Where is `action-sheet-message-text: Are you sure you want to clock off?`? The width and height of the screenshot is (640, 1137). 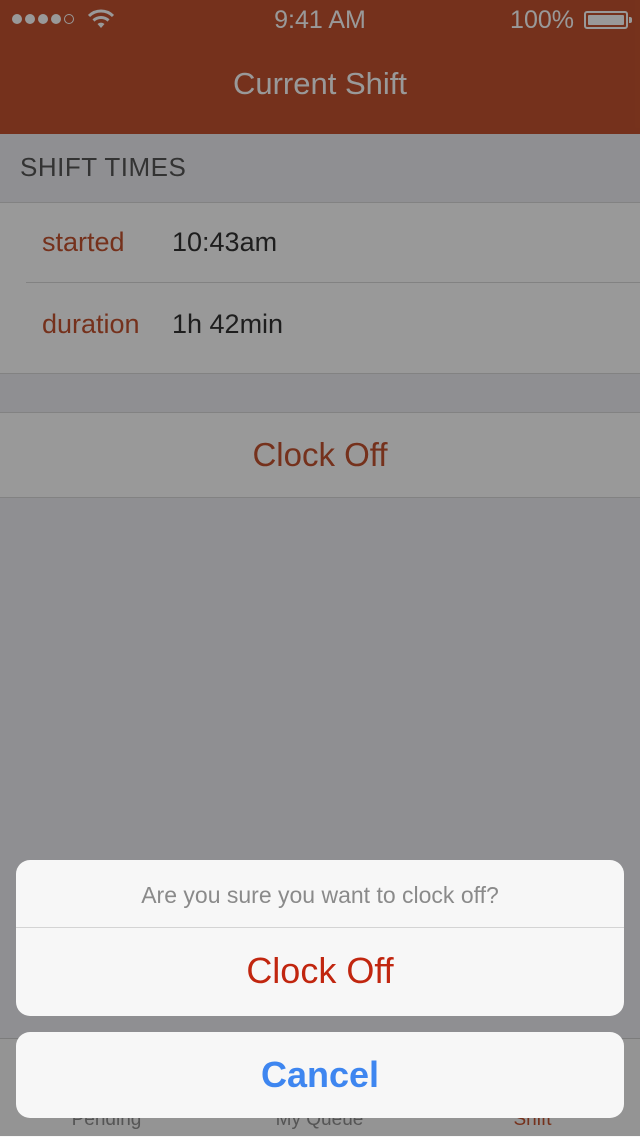 action-sheet-message-text: Are you sure you want to clock off? is located at coordinates (320, 895).